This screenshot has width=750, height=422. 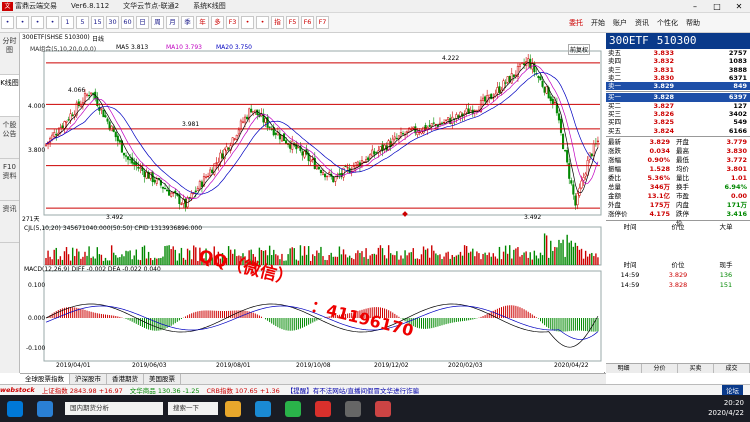 I want to click on tab-price: 分价, so click(x=660, y=368).